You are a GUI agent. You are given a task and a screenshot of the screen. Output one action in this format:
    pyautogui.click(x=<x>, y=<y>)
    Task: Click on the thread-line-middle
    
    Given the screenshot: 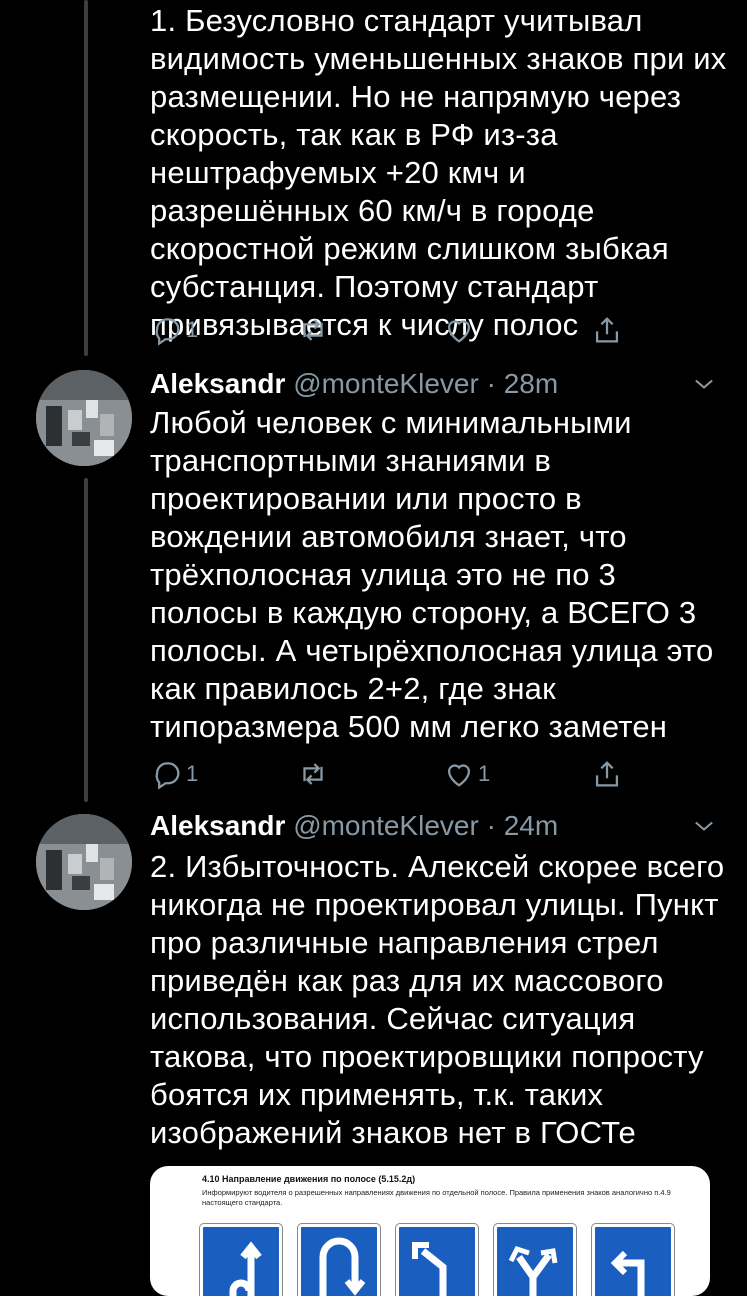 What is the action you would take?
    pyautogui.click(x=86, y=640)
    